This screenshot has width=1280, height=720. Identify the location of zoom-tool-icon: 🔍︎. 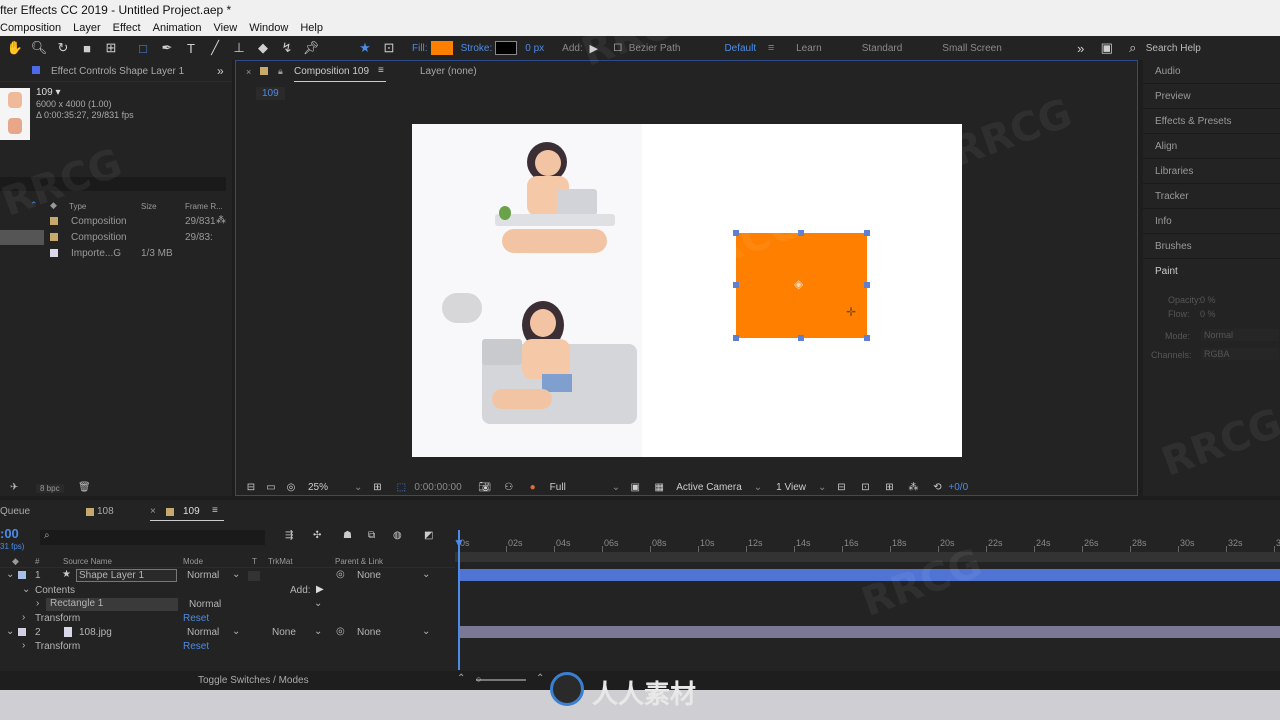
(39, 48).